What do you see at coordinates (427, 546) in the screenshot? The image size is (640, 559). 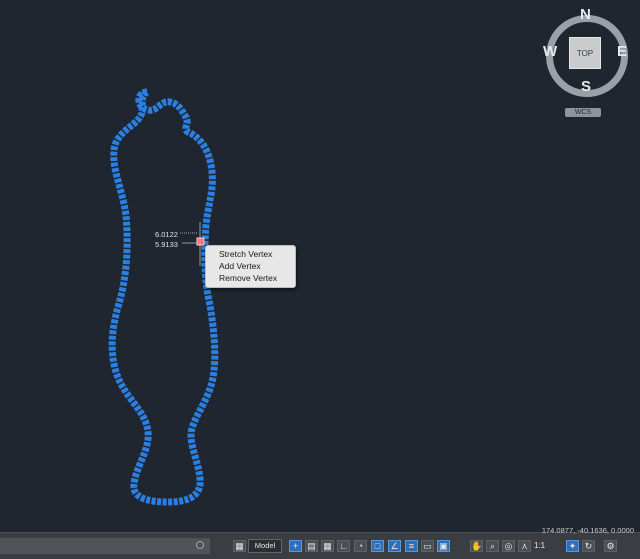 I see `transparency-icon: ▭` at bounding box center [427, 546].